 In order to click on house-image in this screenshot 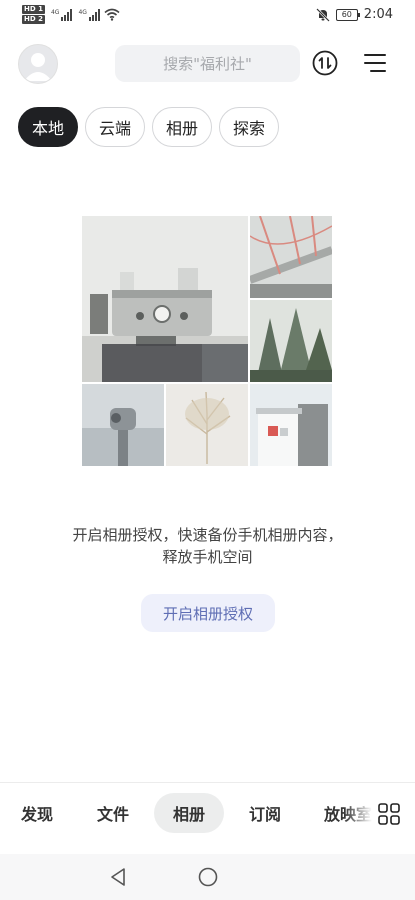, I will do `click(291, 425)`.